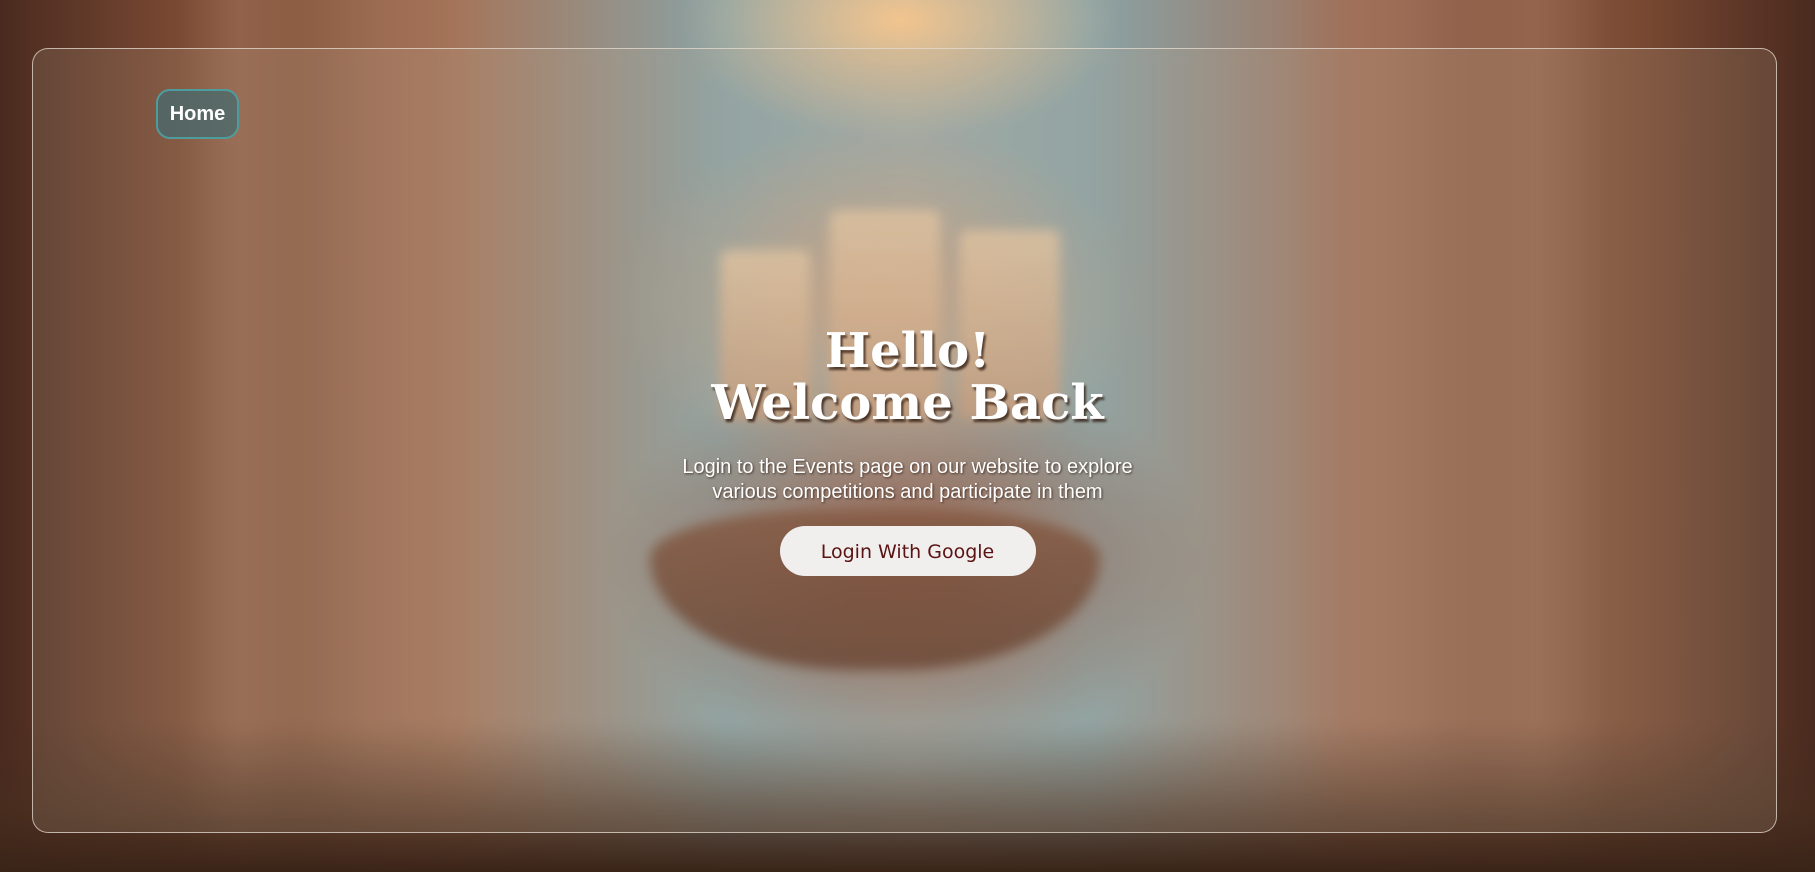 The image size is (1815, 872). What do you see at coordinates (907, 351) in the screenshot?
I see `title-line-hello: Hello!` at bounding box center [907, 351].